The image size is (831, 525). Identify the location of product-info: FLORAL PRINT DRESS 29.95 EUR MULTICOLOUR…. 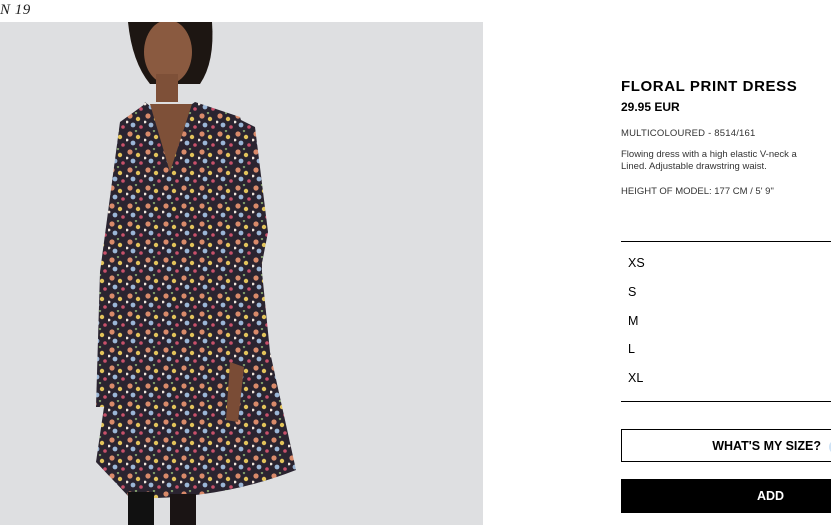
(726, 137).